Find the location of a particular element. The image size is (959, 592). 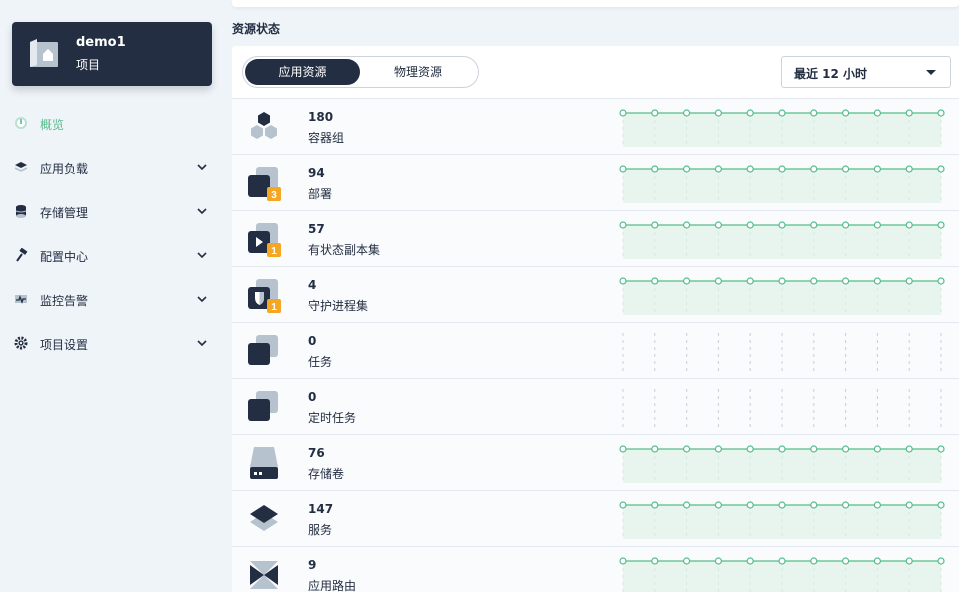

gear-icon is located at coordinates (21, 343).